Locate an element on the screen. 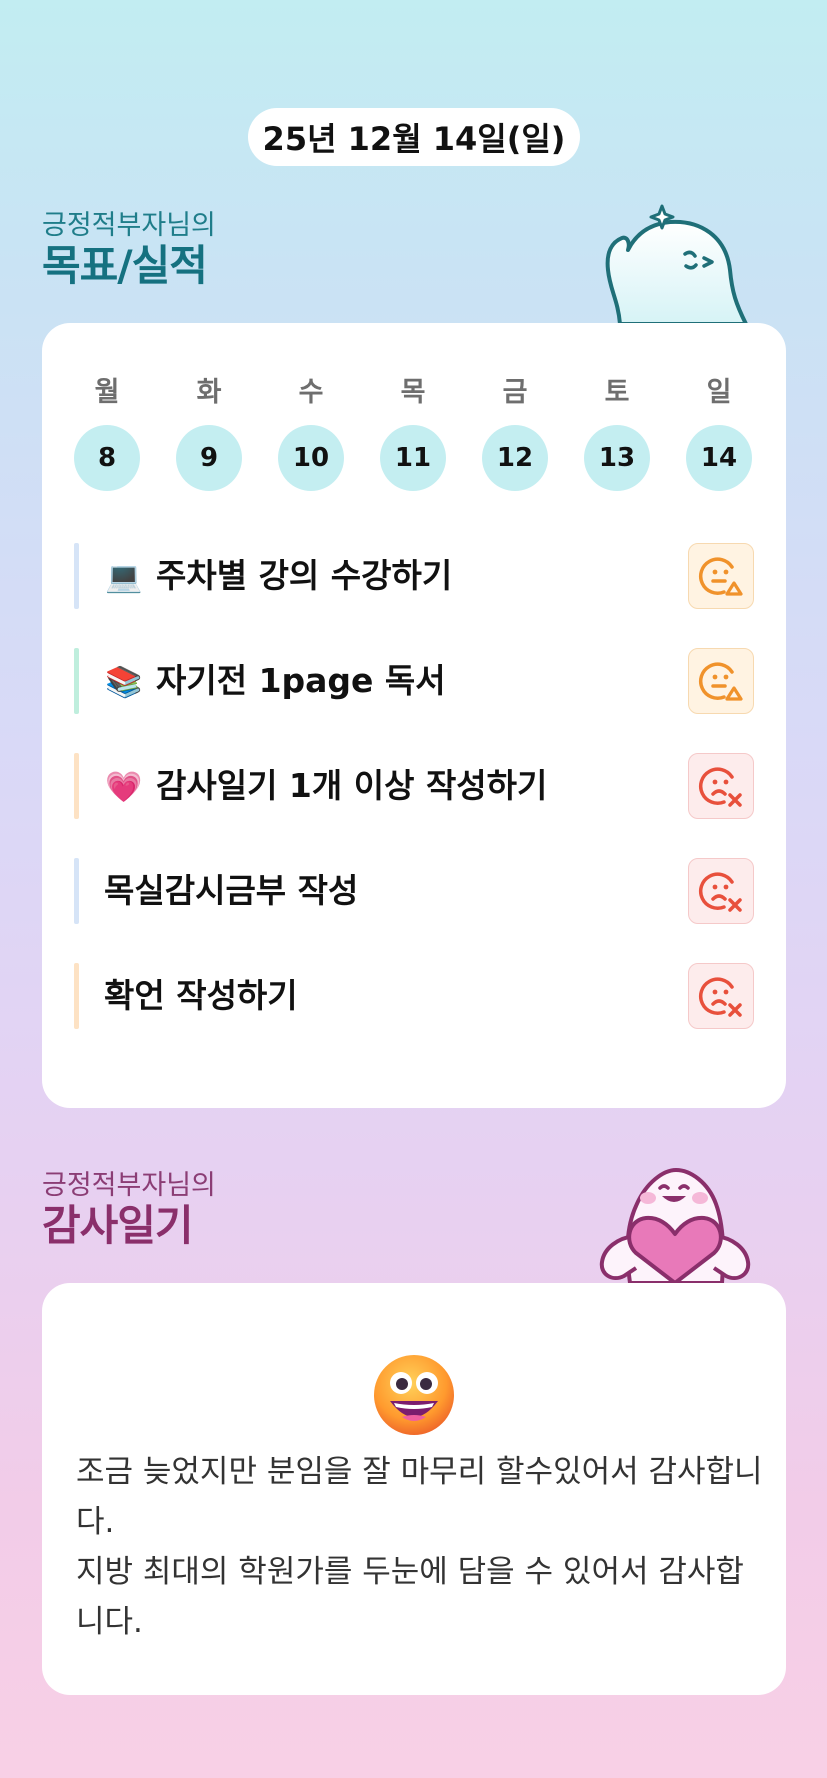 This screenshot has width=827, height=1778. goal-row: 💗 감사일기 1개 이상 작성하기 is located at coordinates (414, 786).